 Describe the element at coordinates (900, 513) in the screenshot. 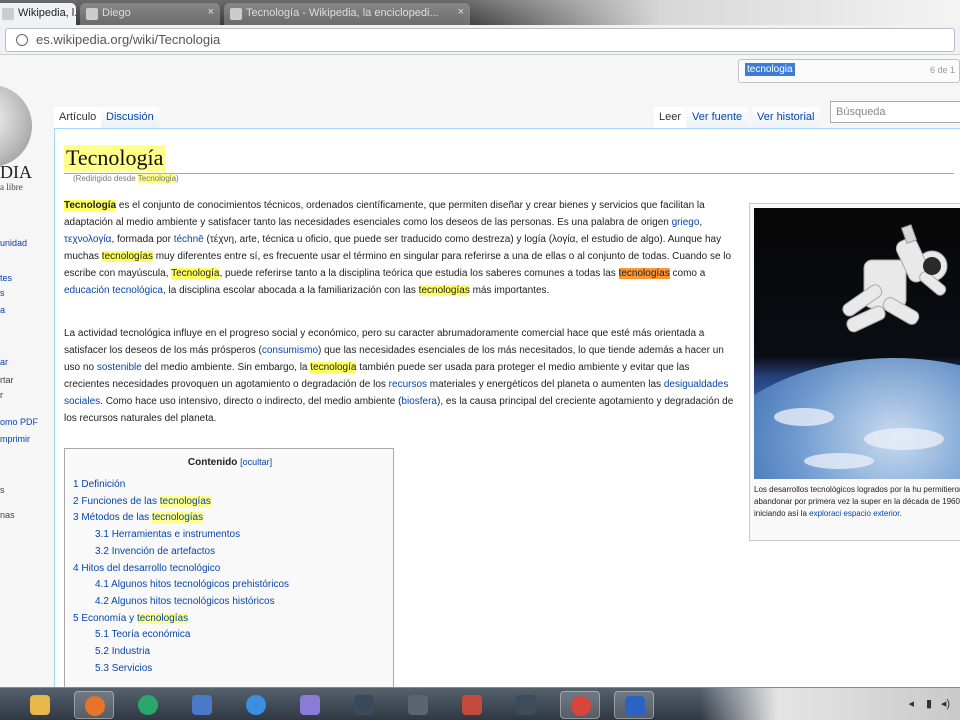

I see `text-run: .` at that location.